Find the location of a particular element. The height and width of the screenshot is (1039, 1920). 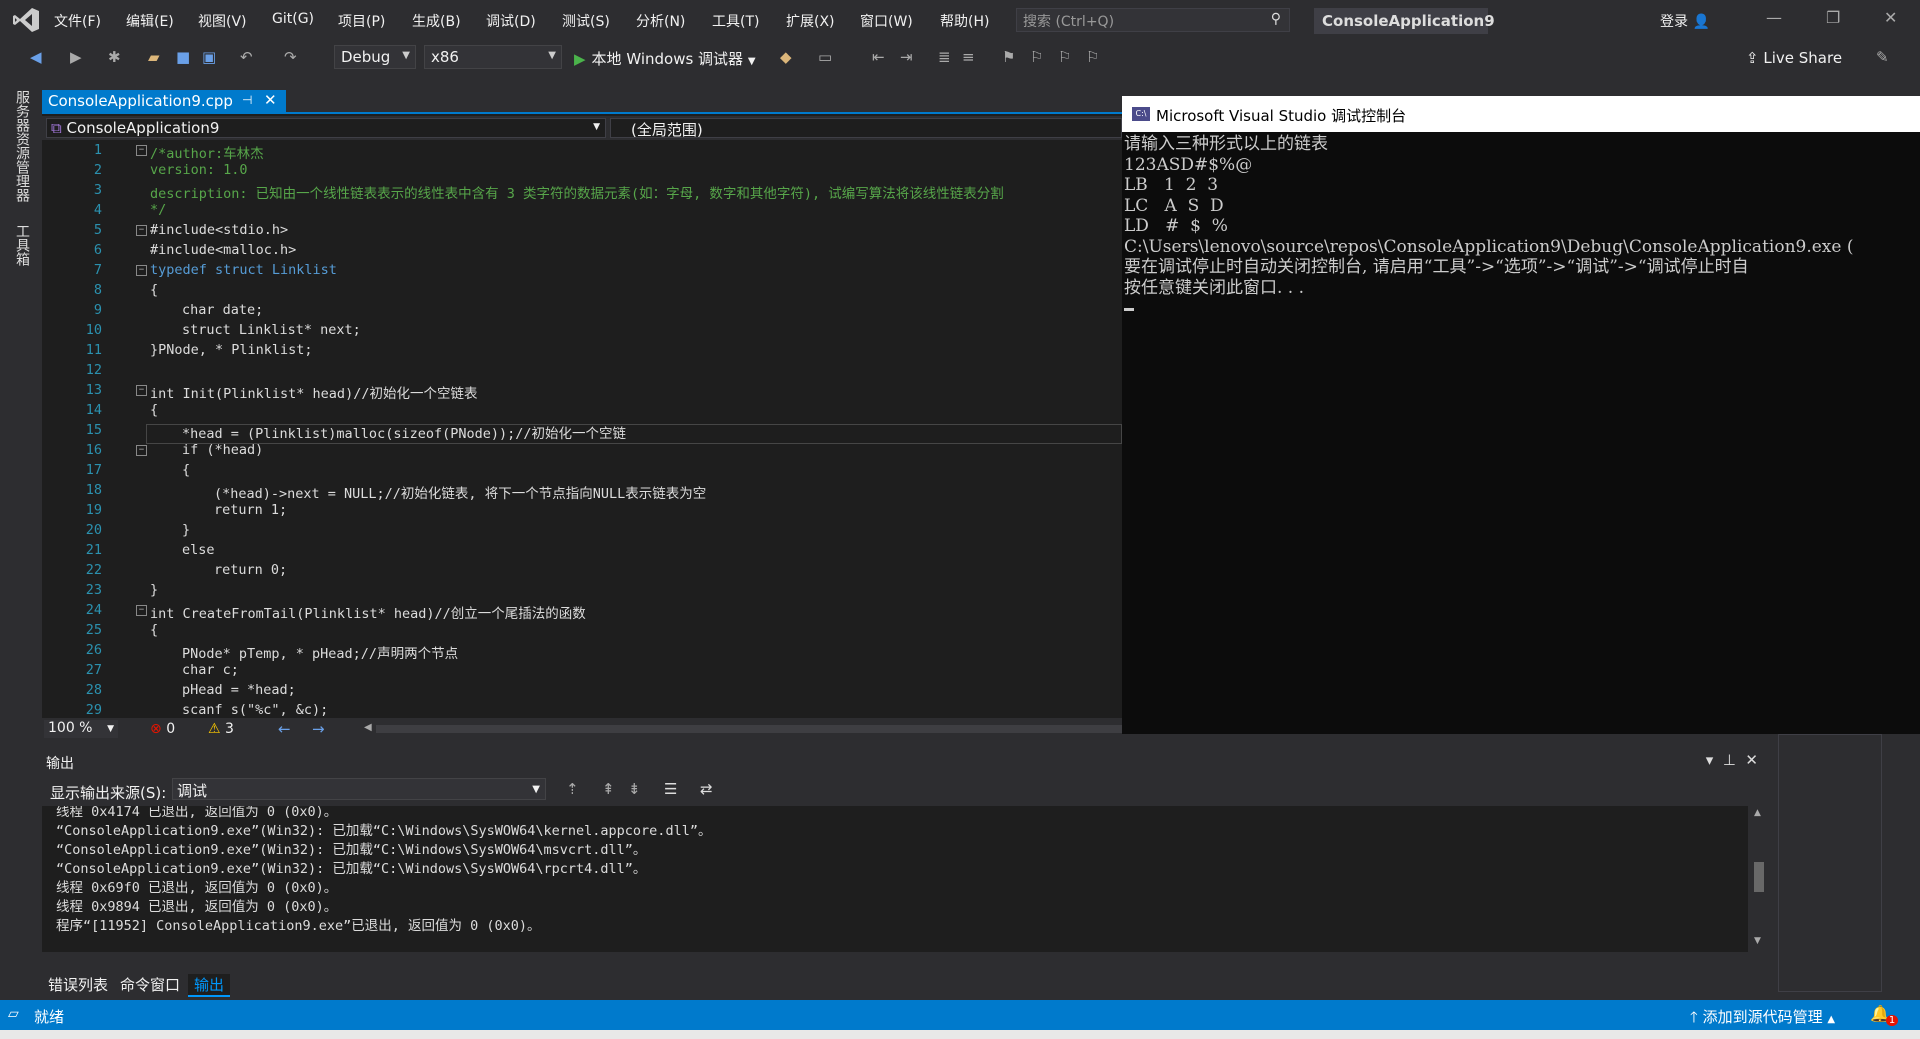

bottom-panel-tabs: 错误列表 命令窗口 输出 is located at coordinates (906, 983).